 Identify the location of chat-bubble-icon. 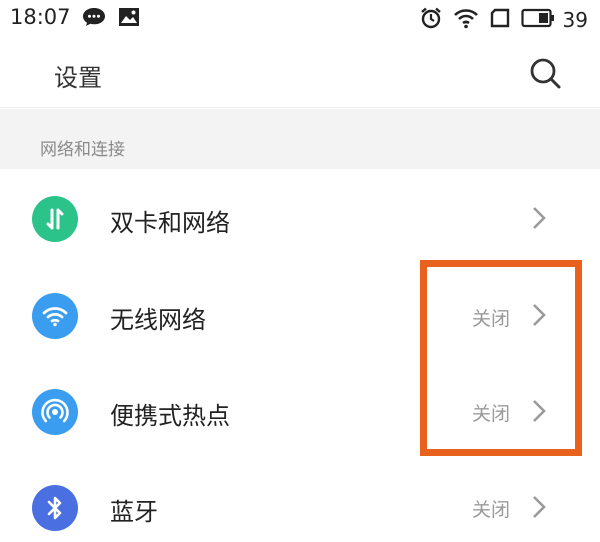
(94, 19).